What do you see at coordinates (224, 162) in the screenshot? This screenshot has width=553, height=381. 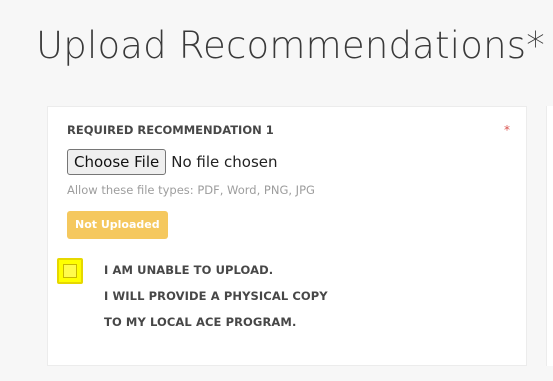 I see `file-status-text: No file chosen` at bounding box center [224, 162].